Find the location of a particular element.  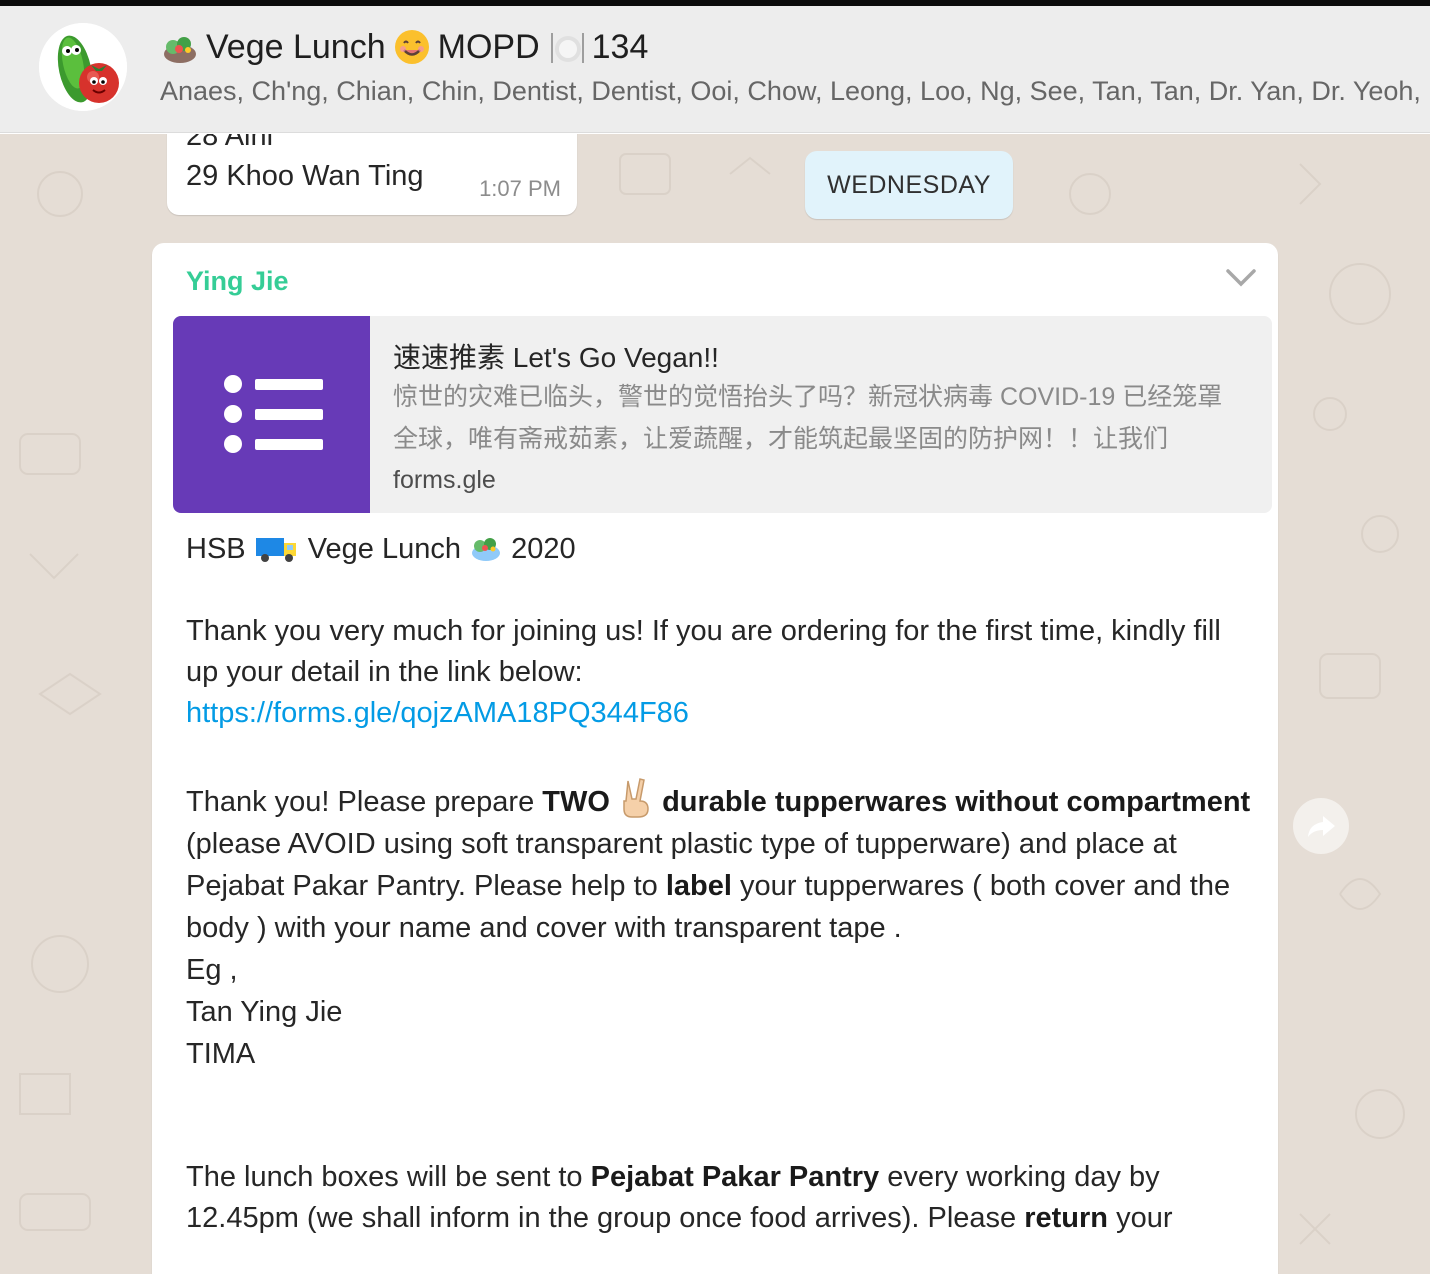

plate-cutlery-emoji-icon is located at coordinates (567, 48).